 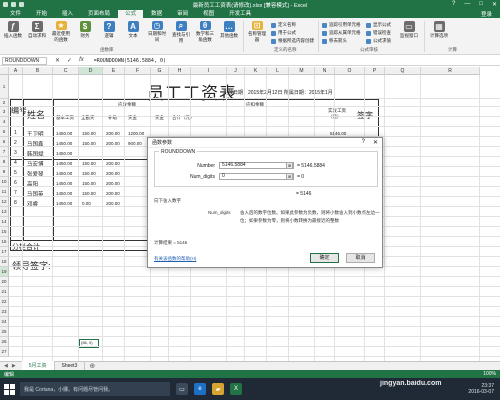 I want to click on evaluate-formula-button: 公式求值, so click(x=378, y=41).